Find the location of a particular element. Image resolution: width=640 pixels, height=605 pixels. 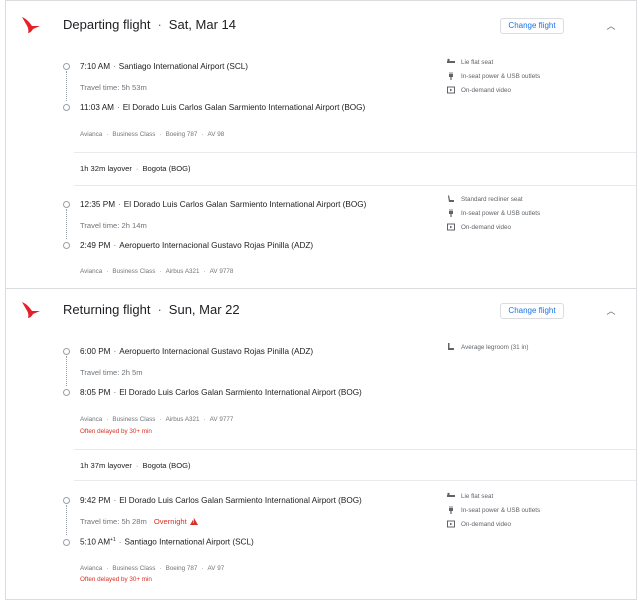

travel-time: Travel time: 5h 28m is located at coordinates (113, 521).